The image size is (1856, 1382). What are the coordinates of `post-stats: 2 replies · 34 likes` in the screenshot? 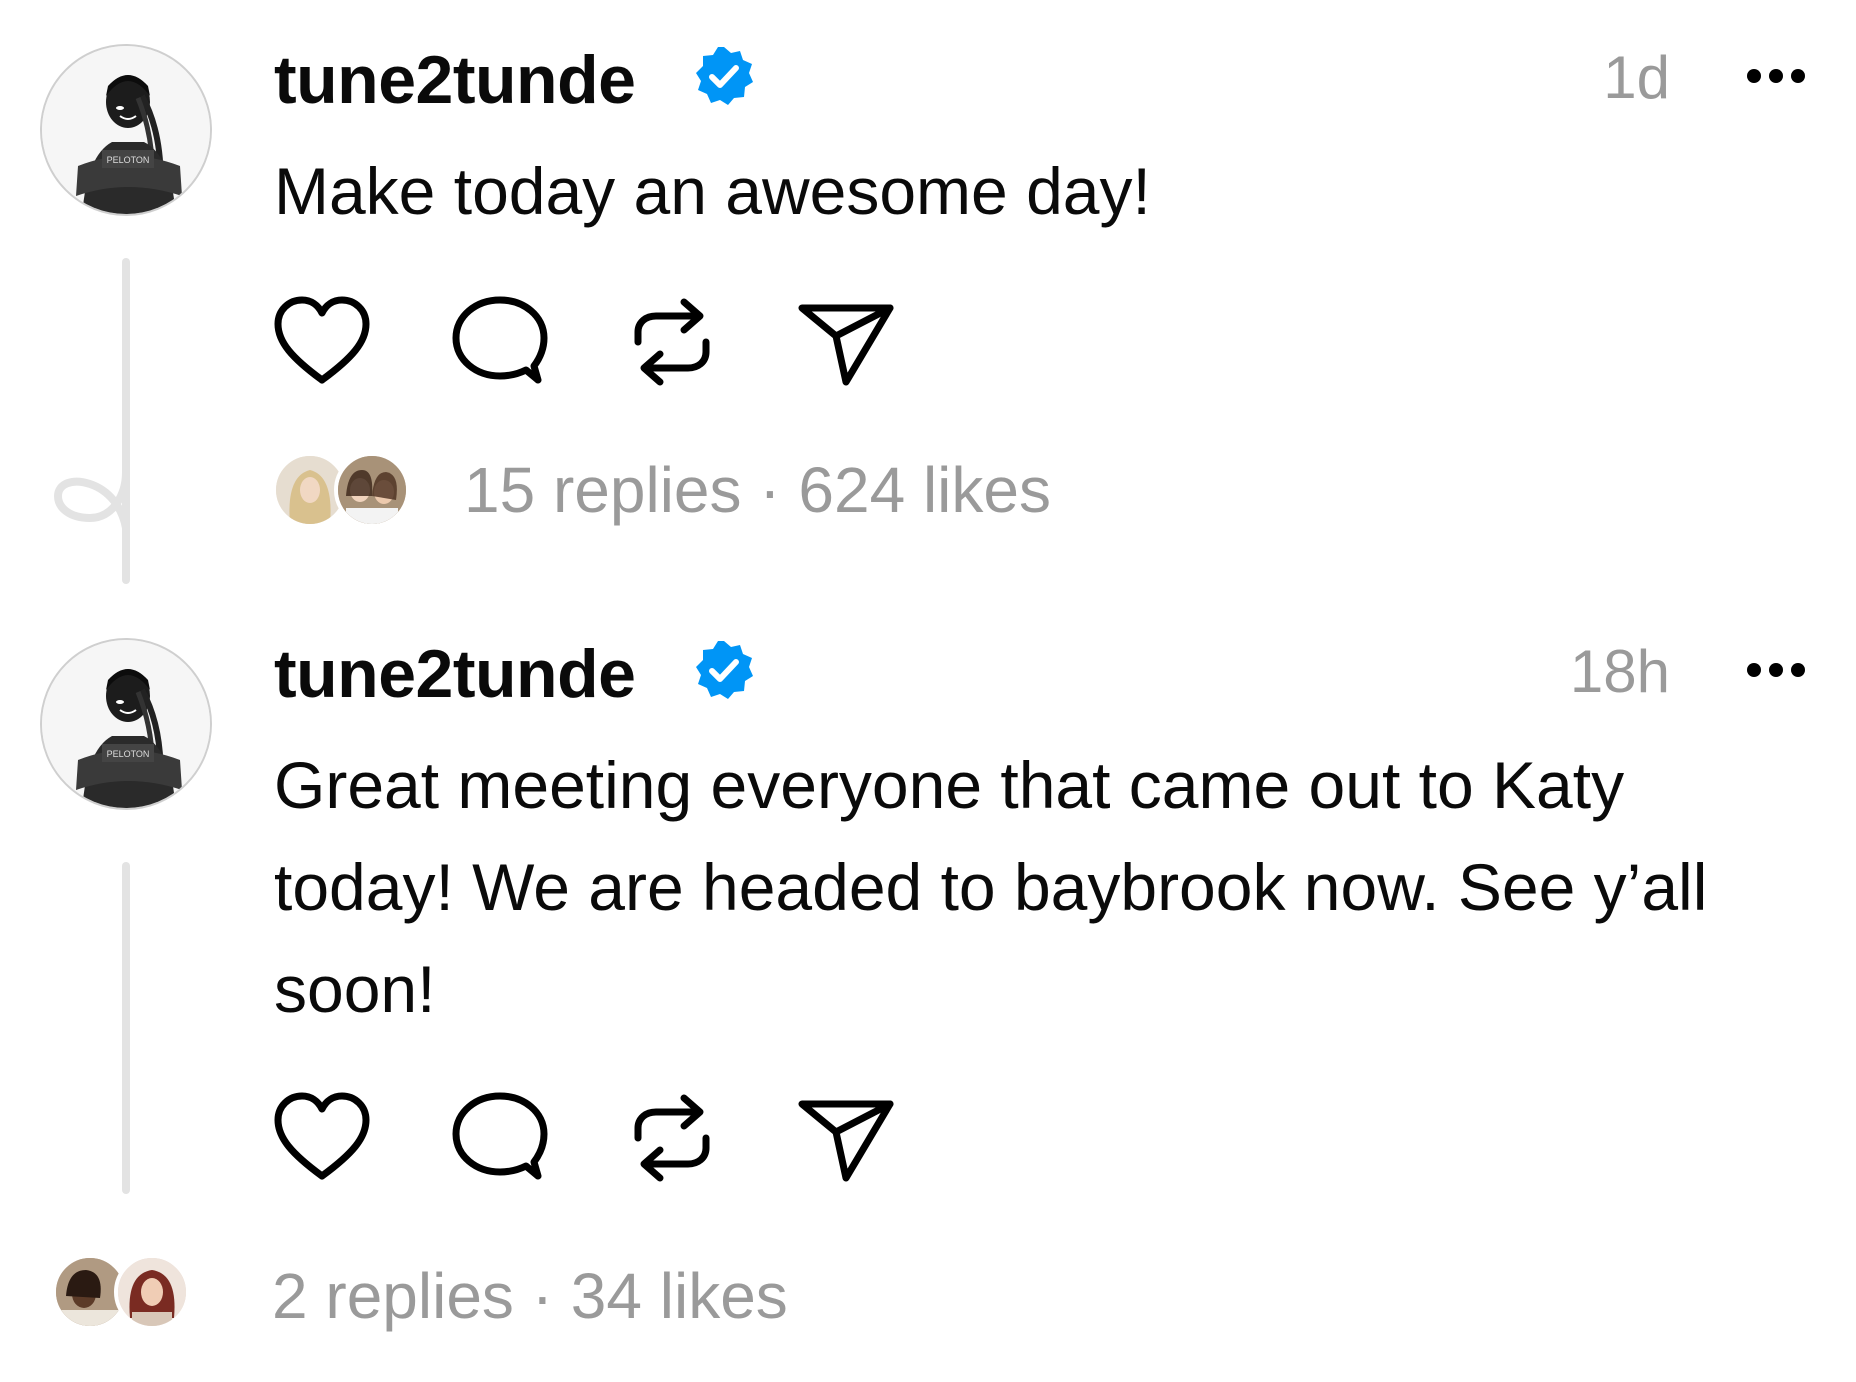 It's located at (530, 1296).